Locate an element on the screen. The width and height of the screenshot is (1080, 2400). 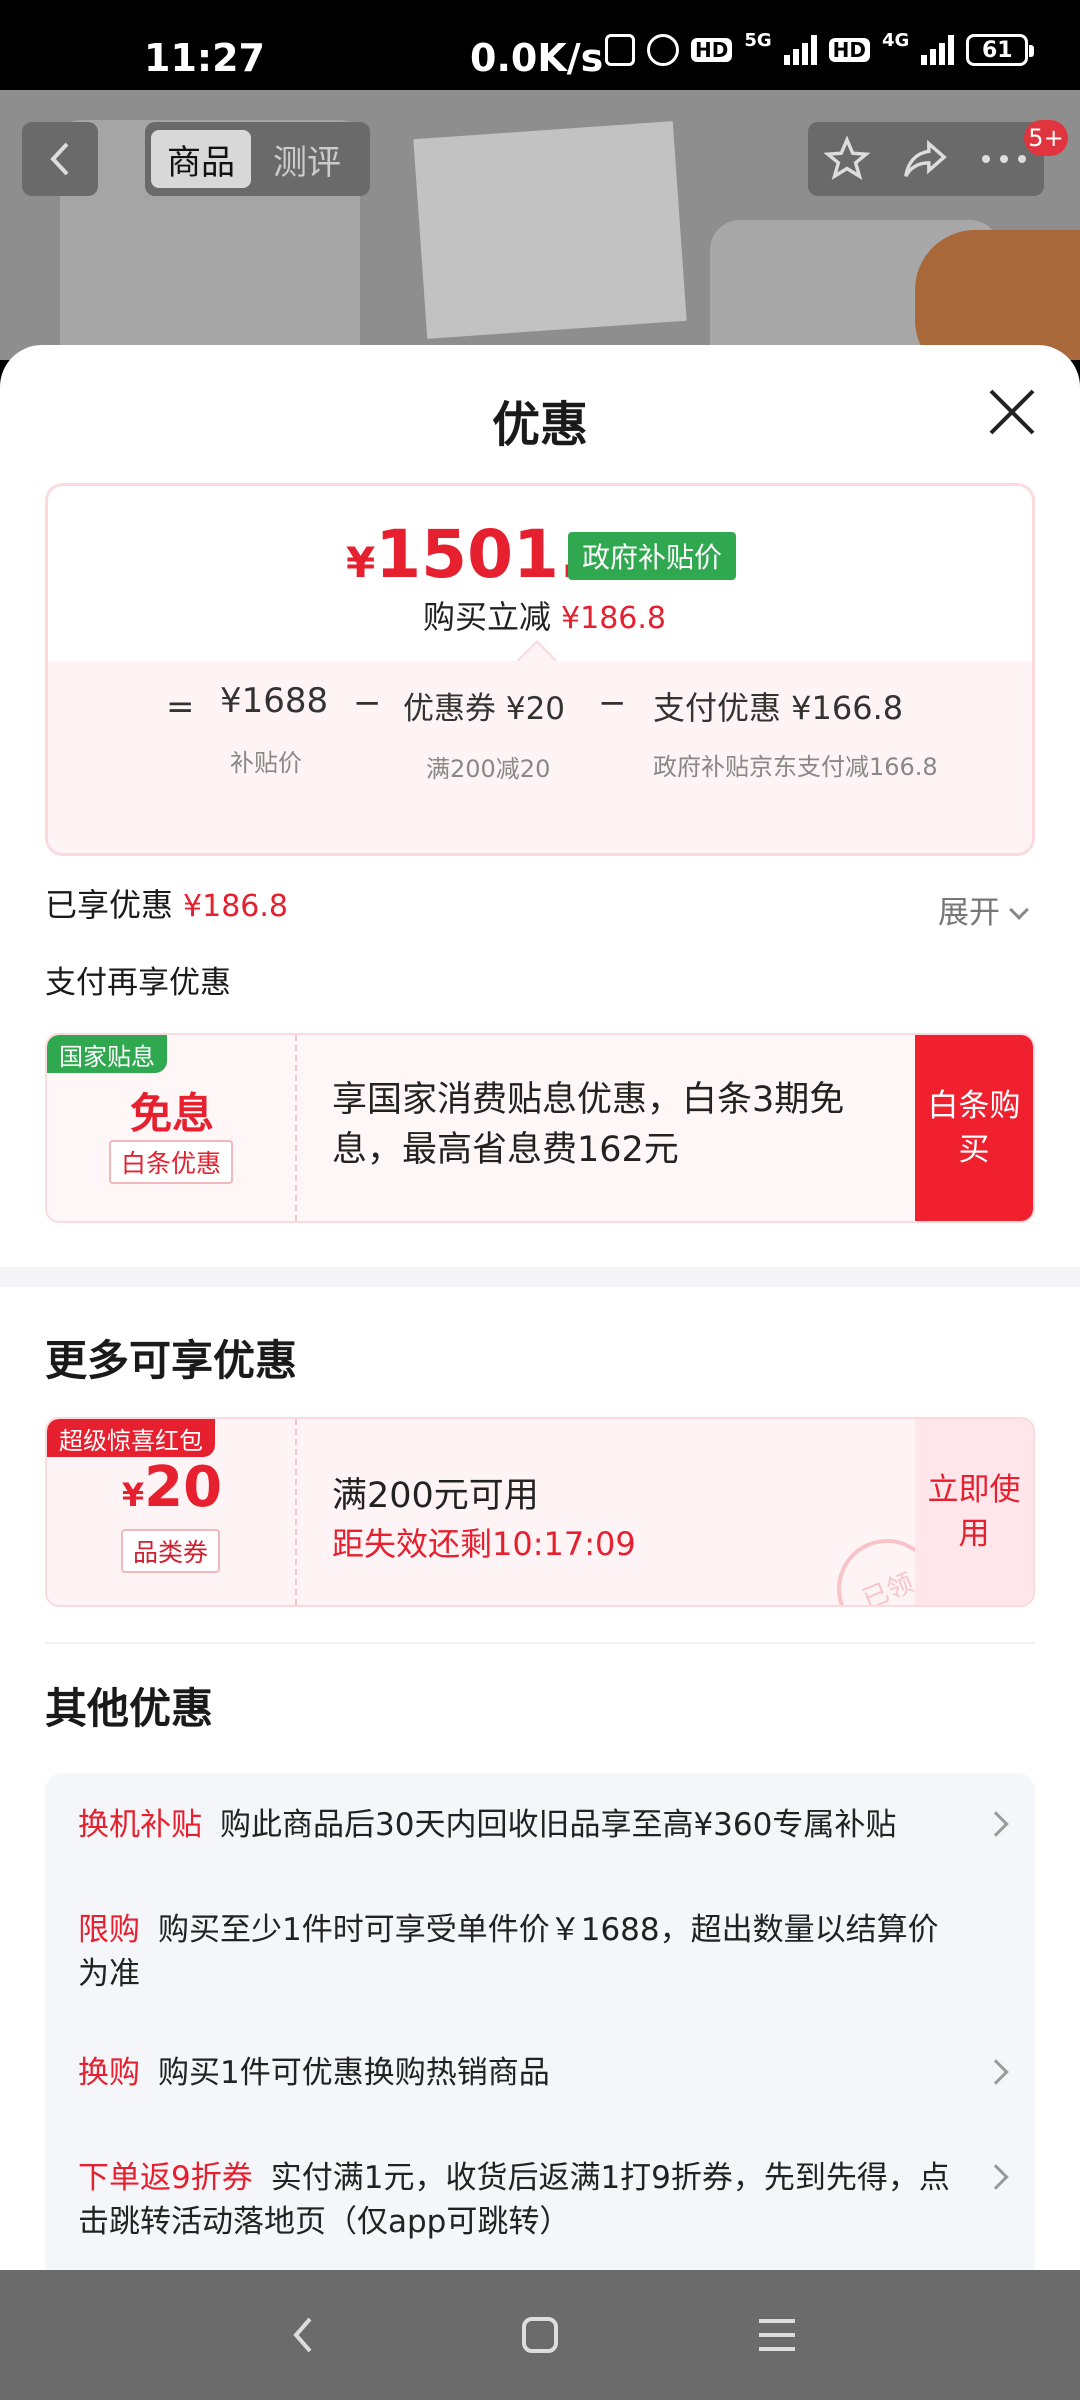
tab-review: 测评 is located at coordinates (307, 159).